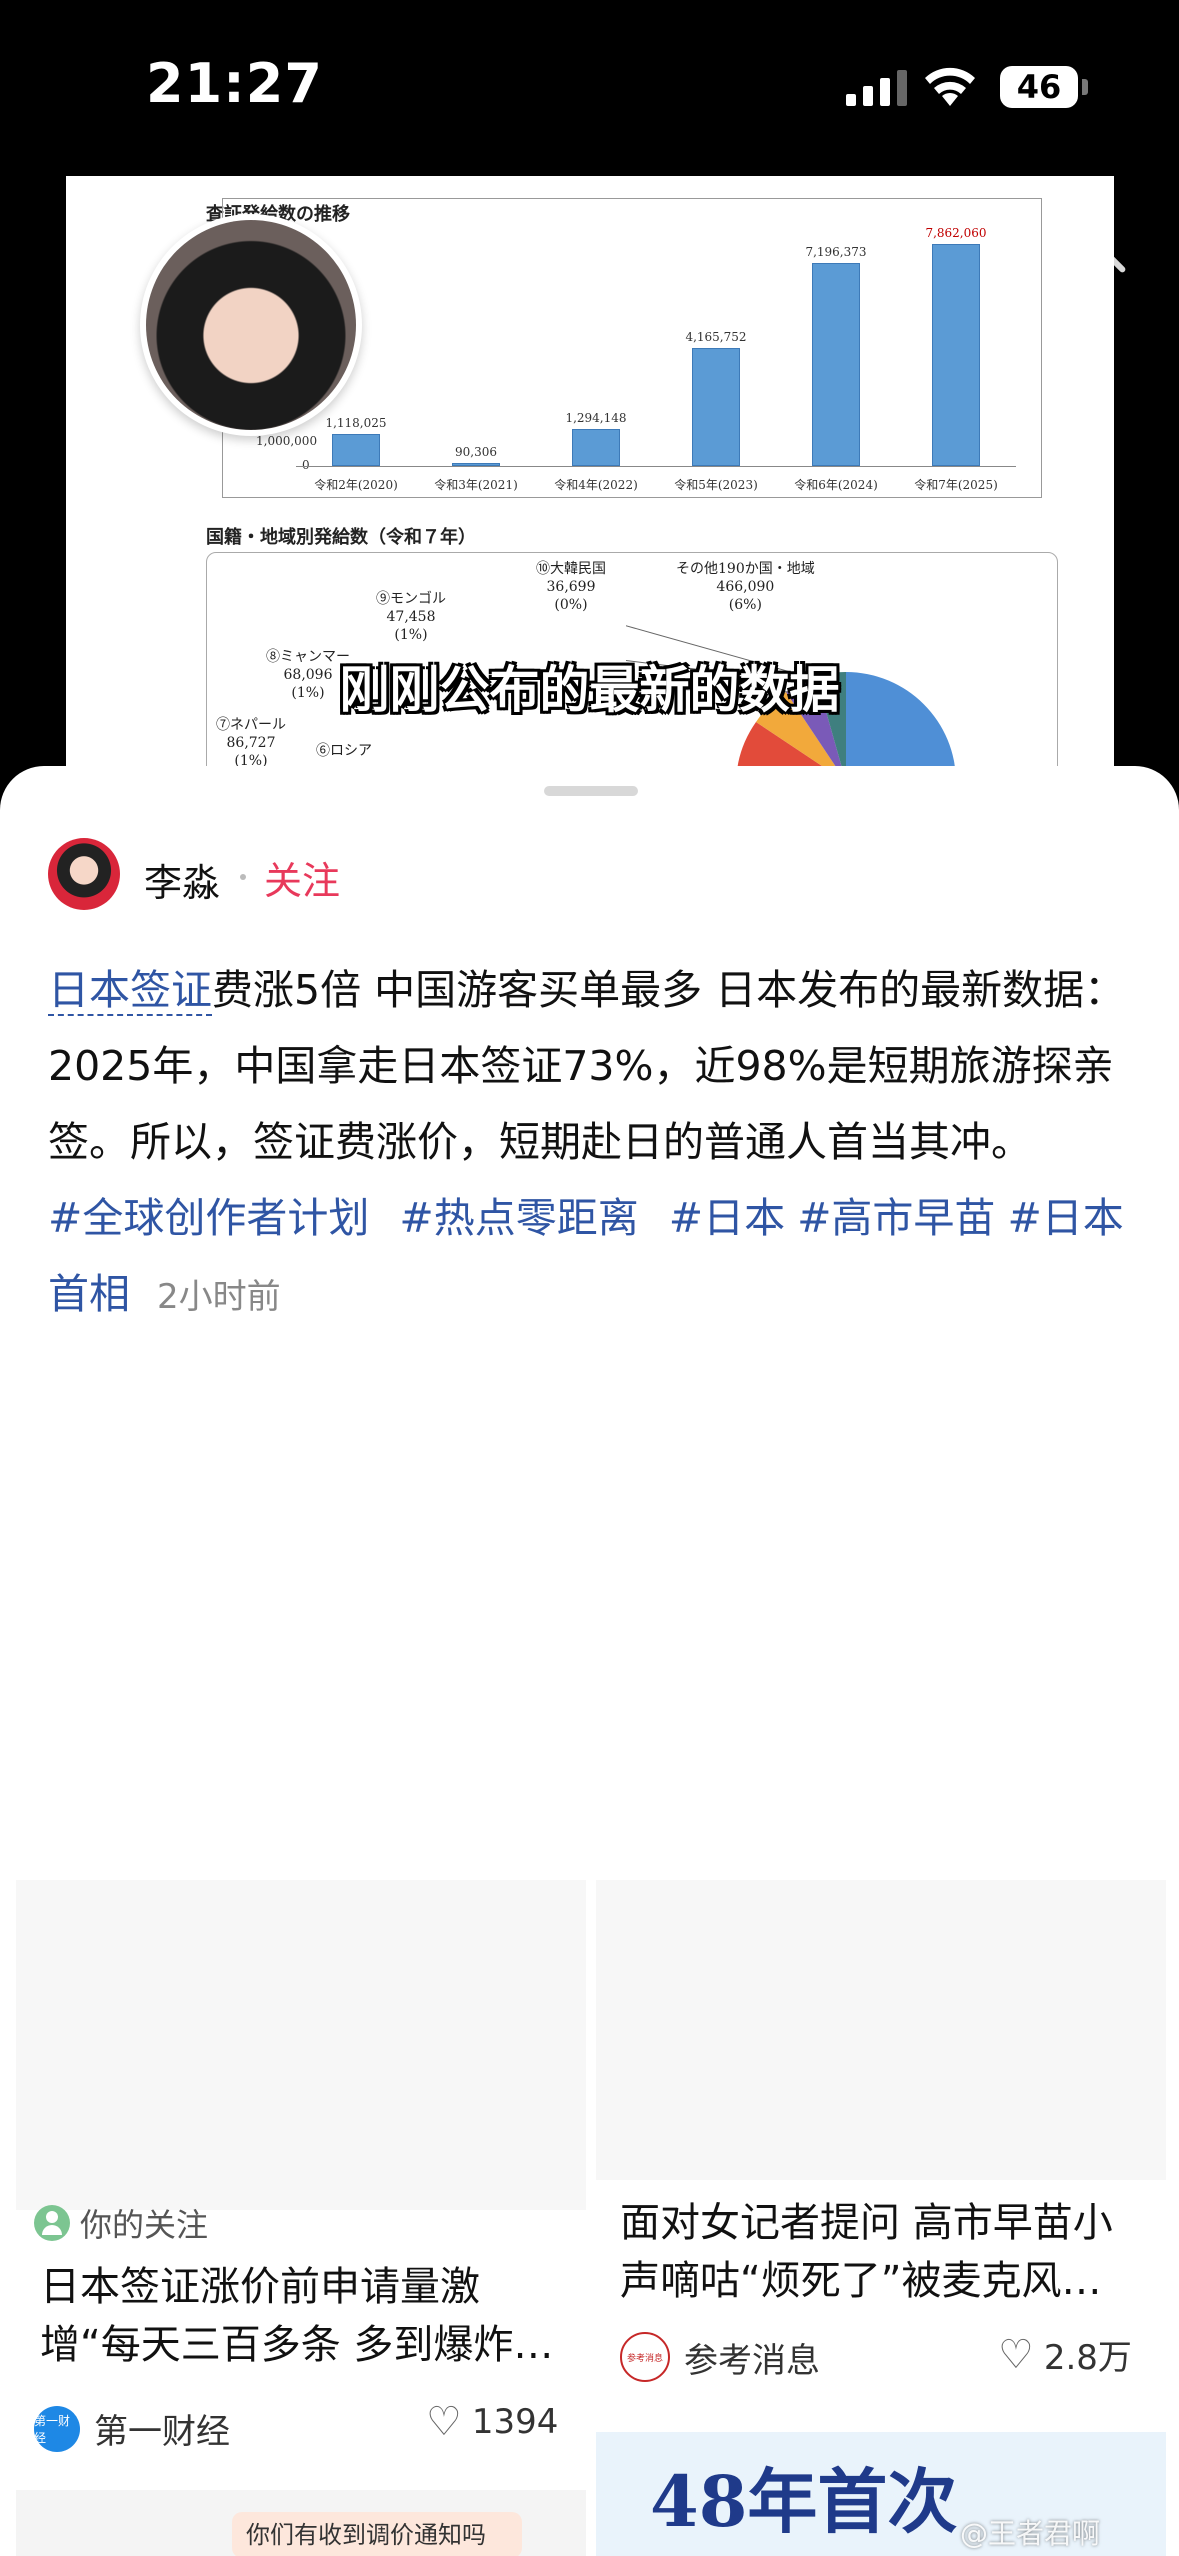 Image resolution: width=1179 pixels, height=2556 pixels. What do you see at coordinates (591, 791) in the screenshot?
I see `drag-handle` at bounding box center [591, 791].